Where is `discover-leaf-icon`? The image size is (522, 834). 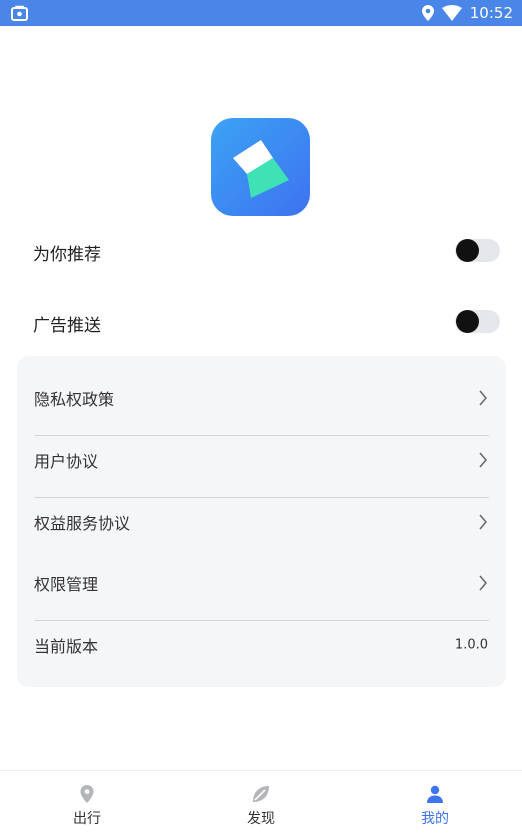 discover-leaf-icon is located at coordinates (261, 794).